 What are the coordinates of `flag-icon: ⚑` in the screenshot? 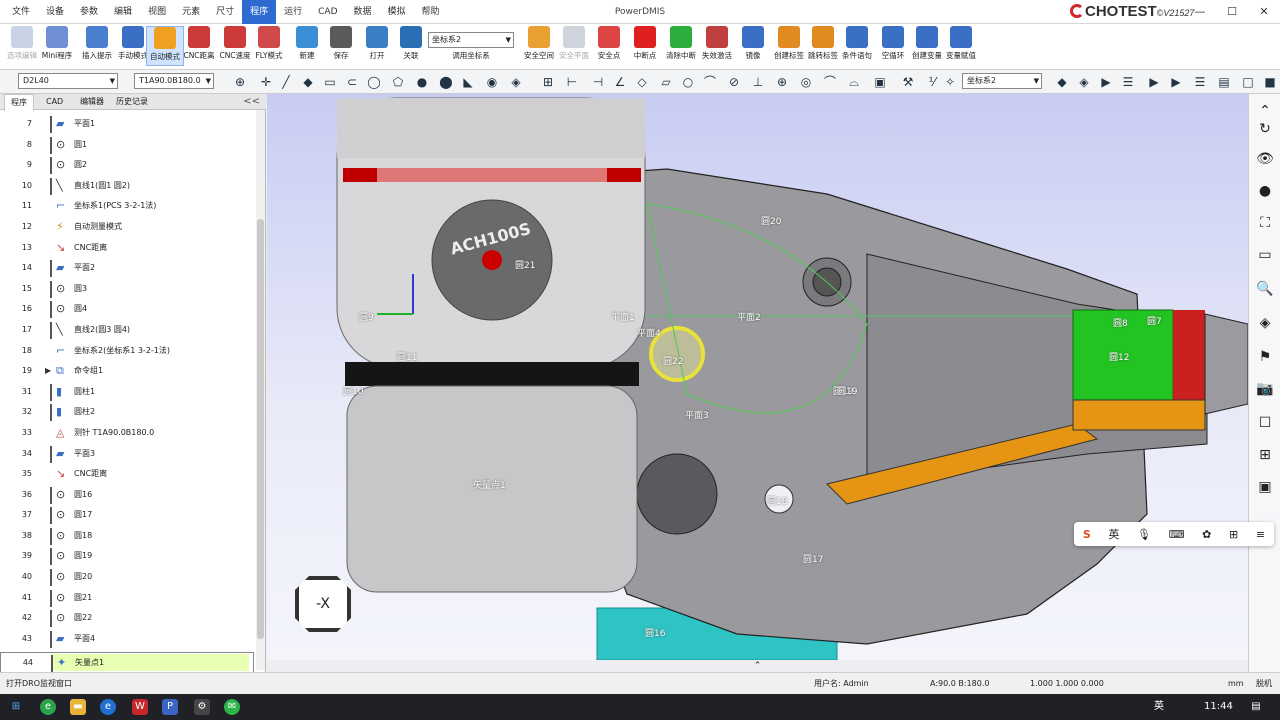 It's located at (1265, 357).